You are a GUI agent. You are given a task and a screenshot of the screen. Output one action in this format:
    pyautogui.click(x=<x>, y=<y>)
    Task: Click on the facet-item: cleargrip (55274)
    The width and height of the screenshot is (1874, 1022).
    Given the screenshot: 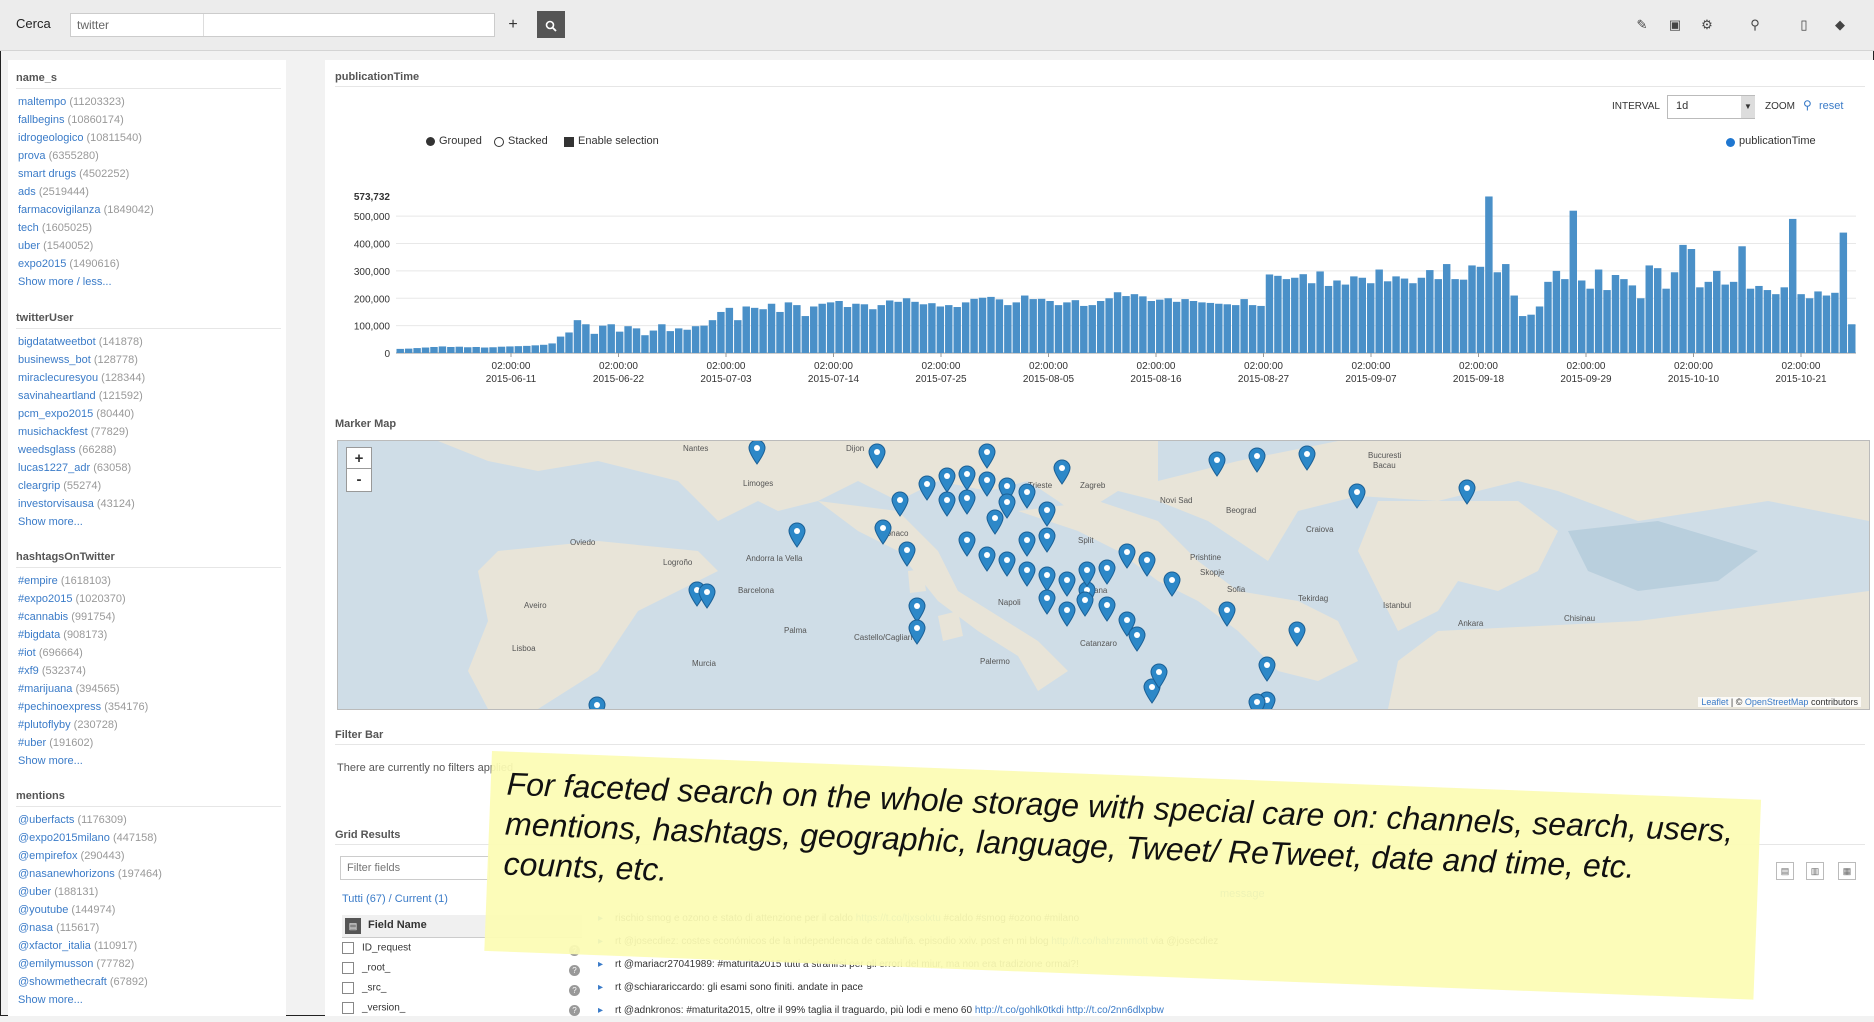 What is the action you would take?
    pyautogui.click(x=59, y=486)
    